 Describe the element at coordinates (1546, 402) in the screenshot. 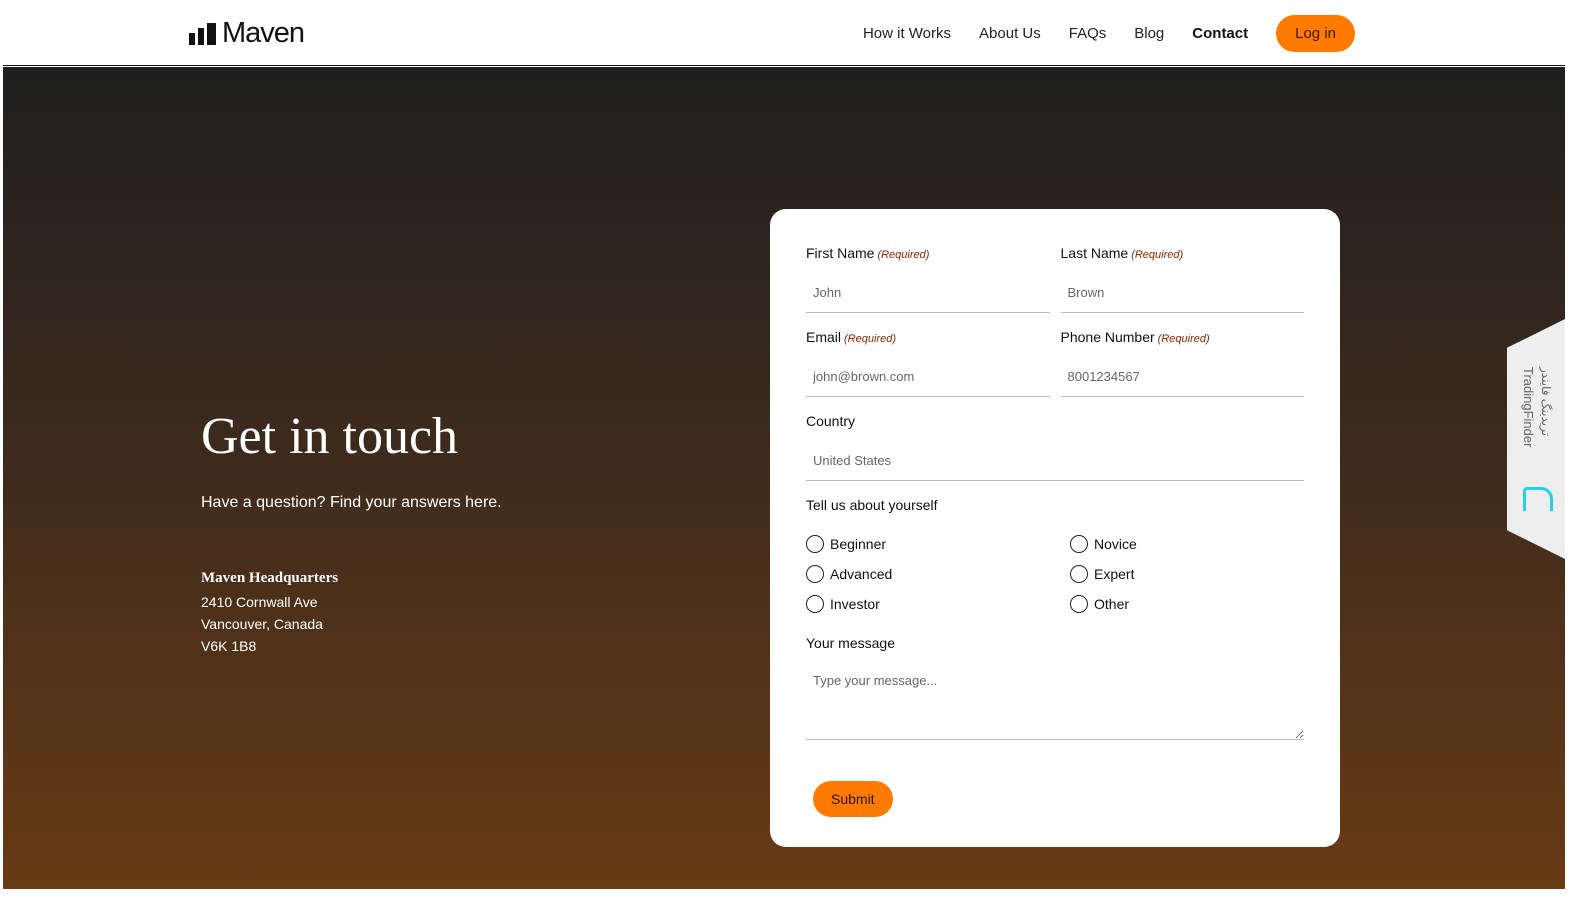

I see `widget-label-arabic: تریدینگ فایندر` at that location.